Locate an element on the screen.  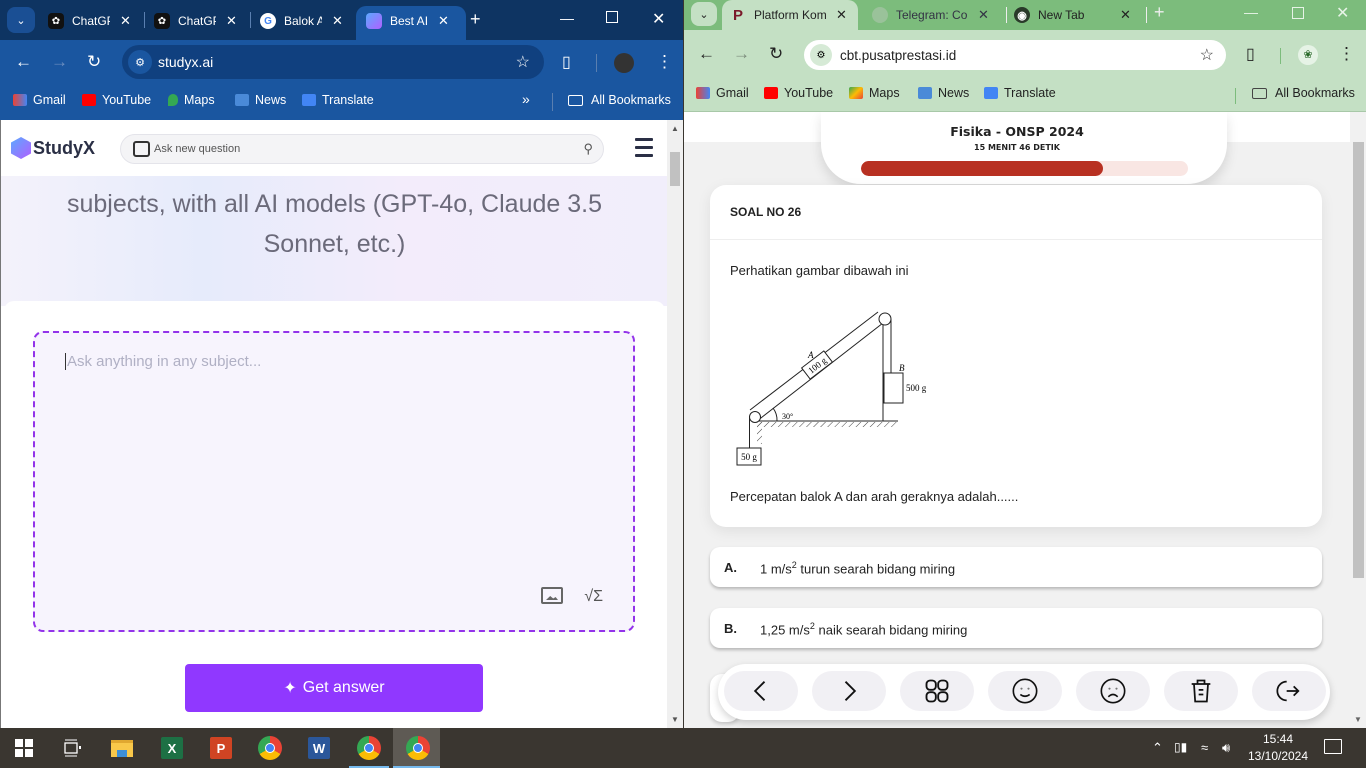
block-b-label: B is located at coordinates (902, 368).